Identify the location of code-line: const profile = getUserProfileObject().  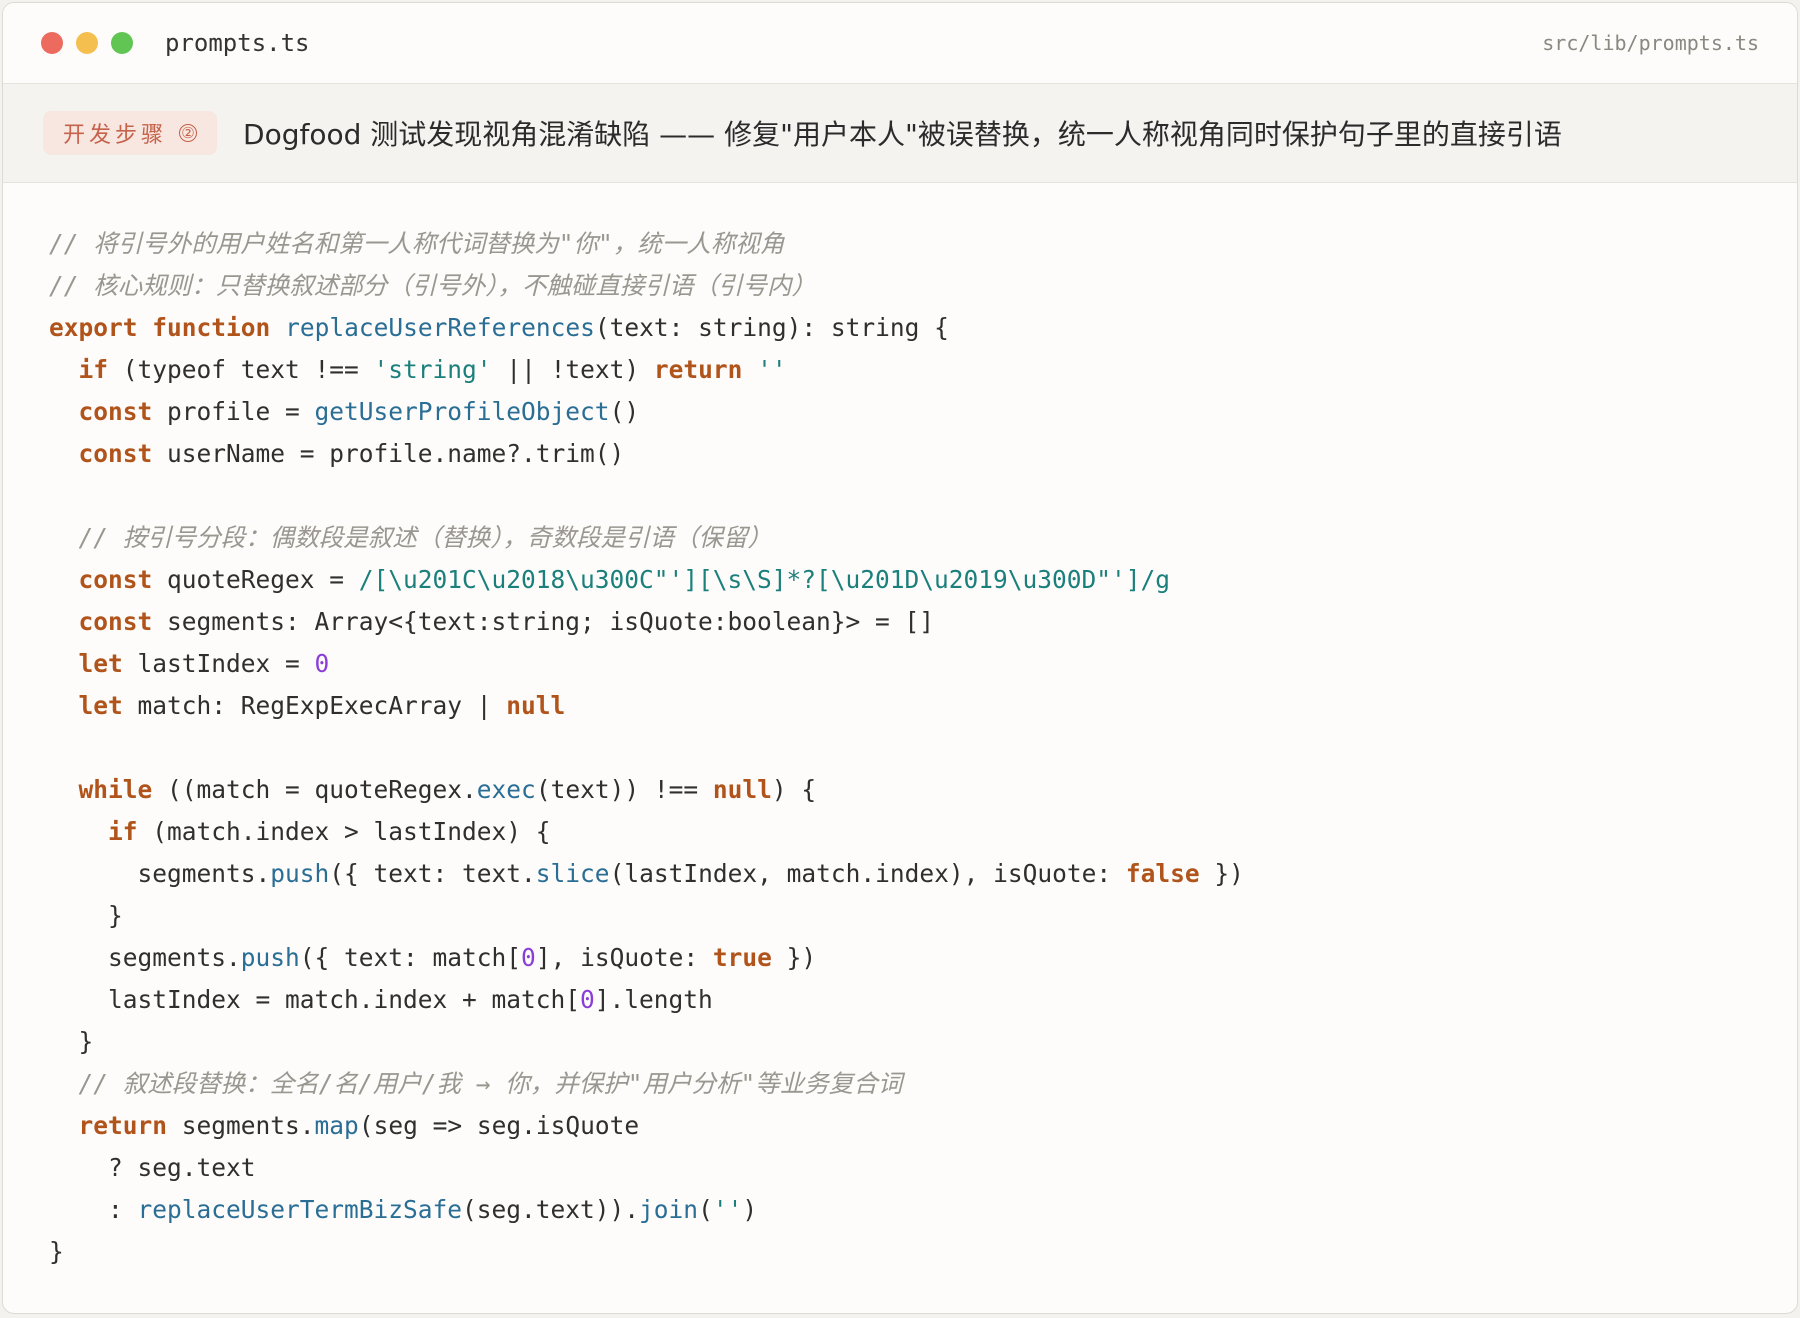
(359, 411).